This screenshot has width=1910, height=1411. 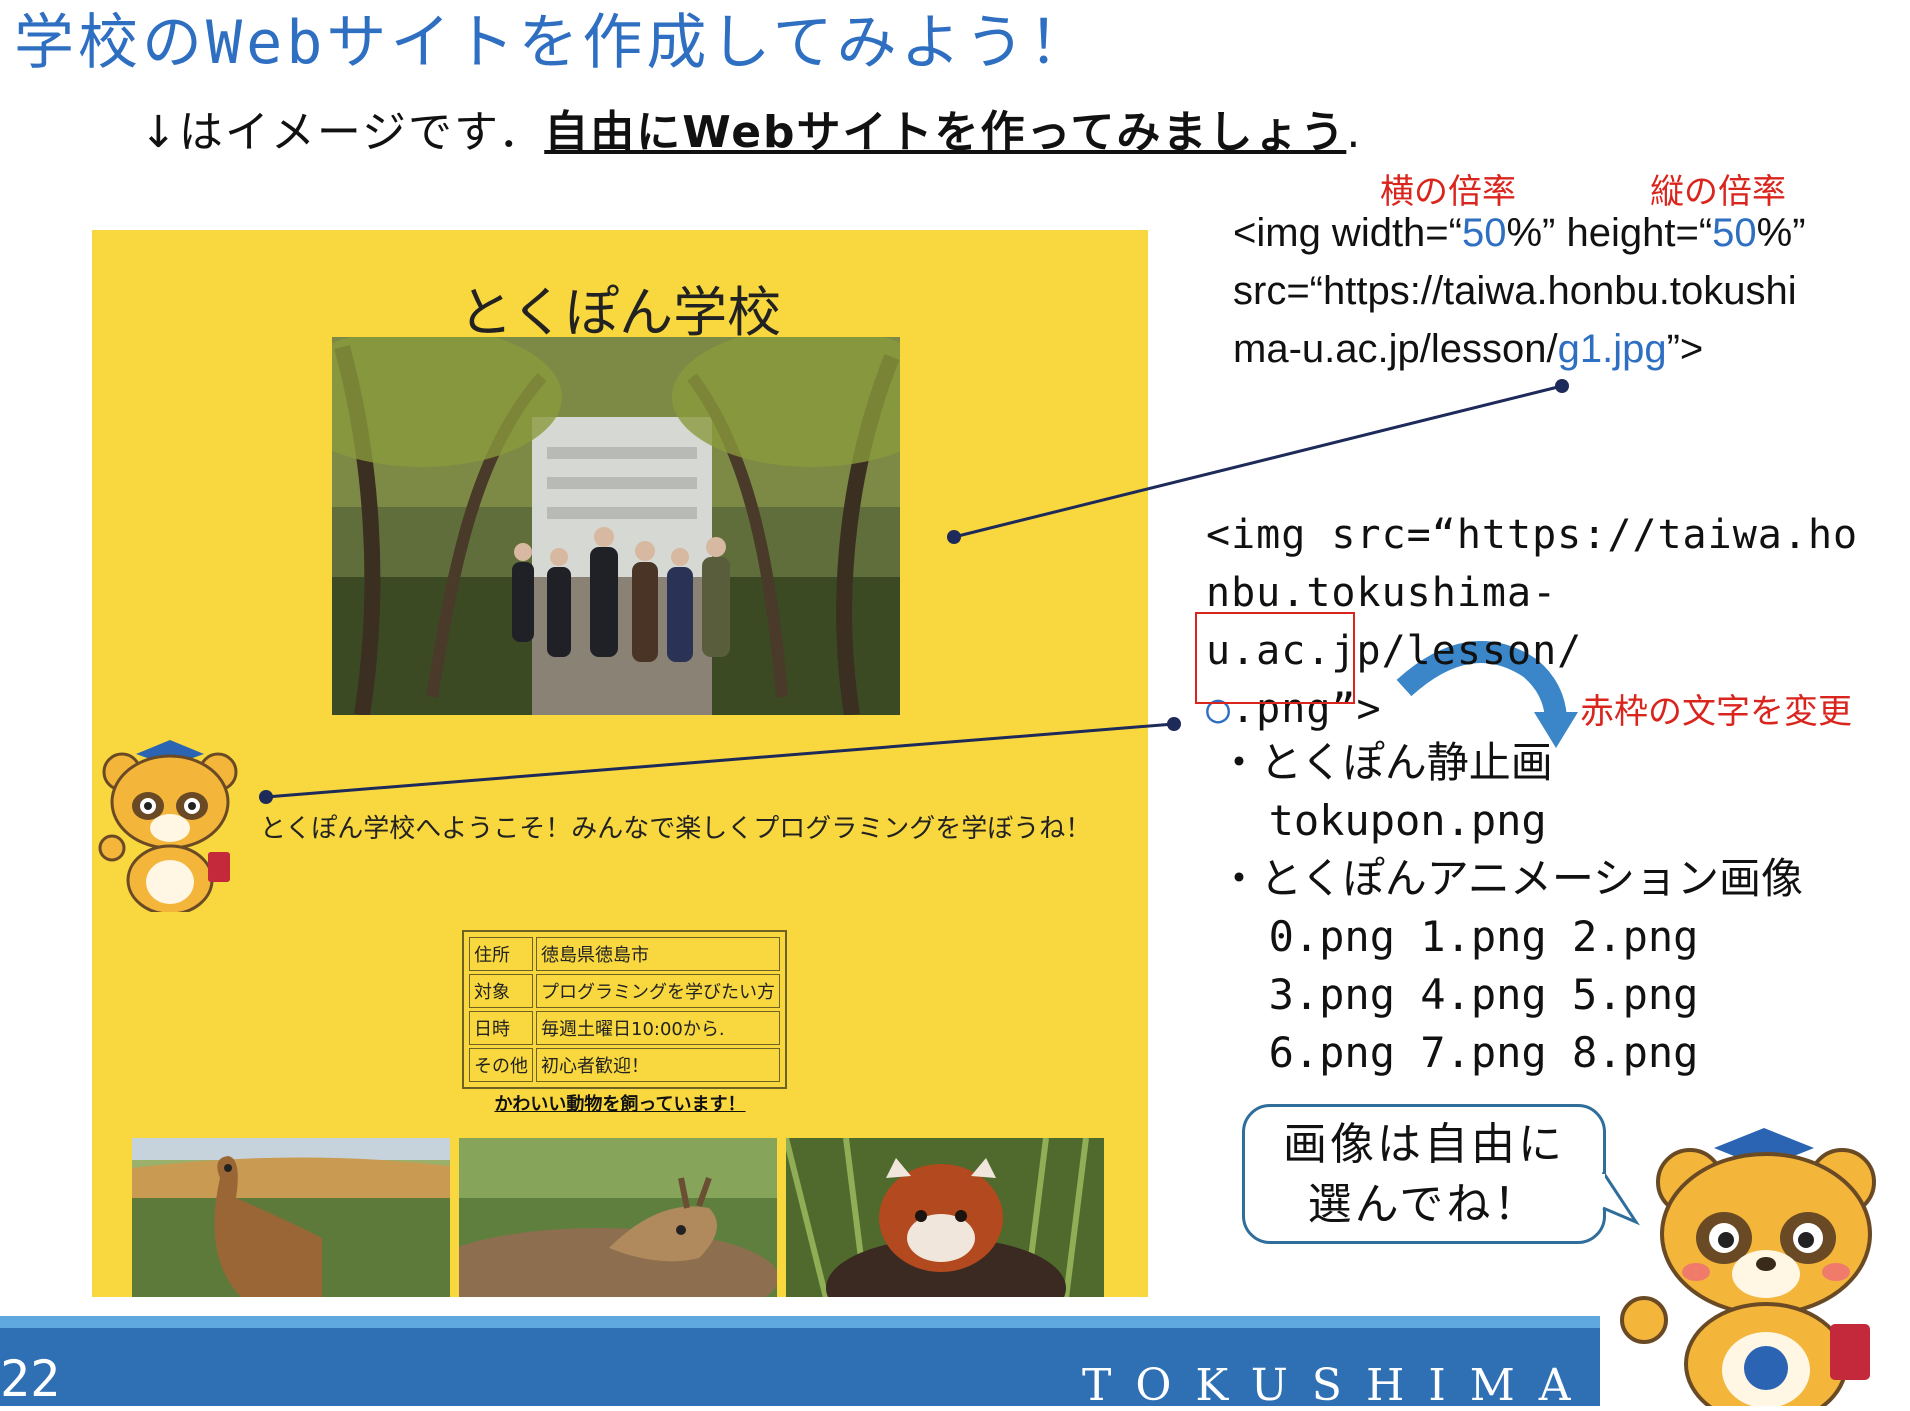 I want to click on list-item: ・とくぽん静止画, so click(x=1385, y=762).